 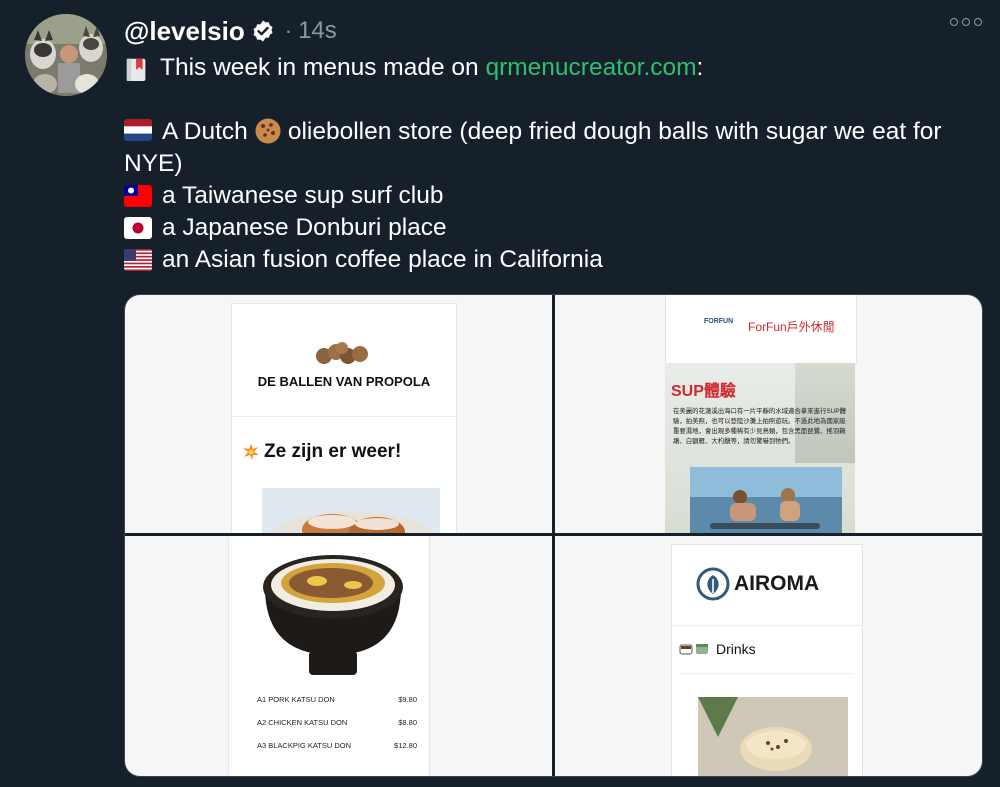 I want to click on drinks-section-row: Drinks, so click(x=717, y=649).